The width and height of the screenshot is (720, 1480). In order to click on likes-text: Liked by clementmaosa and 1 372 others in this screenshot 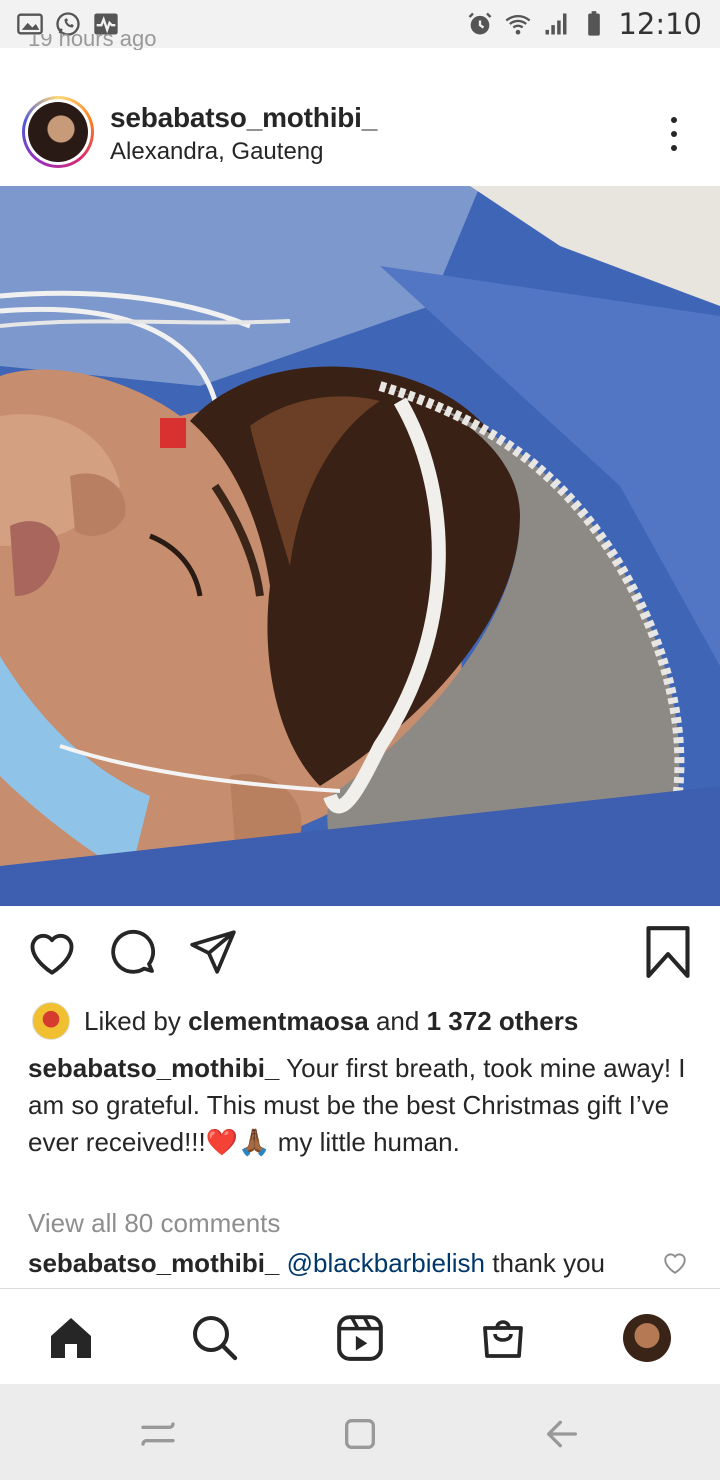, I will do `click(331, 1020)`.